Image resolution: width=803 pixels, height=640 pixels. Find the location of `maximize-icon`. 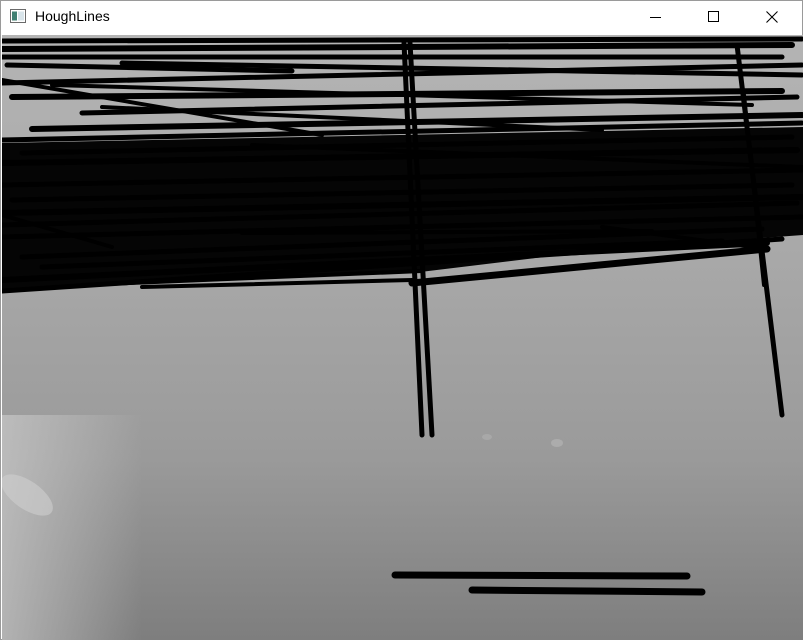

maximize-icon is located at coordinates (713, 16).